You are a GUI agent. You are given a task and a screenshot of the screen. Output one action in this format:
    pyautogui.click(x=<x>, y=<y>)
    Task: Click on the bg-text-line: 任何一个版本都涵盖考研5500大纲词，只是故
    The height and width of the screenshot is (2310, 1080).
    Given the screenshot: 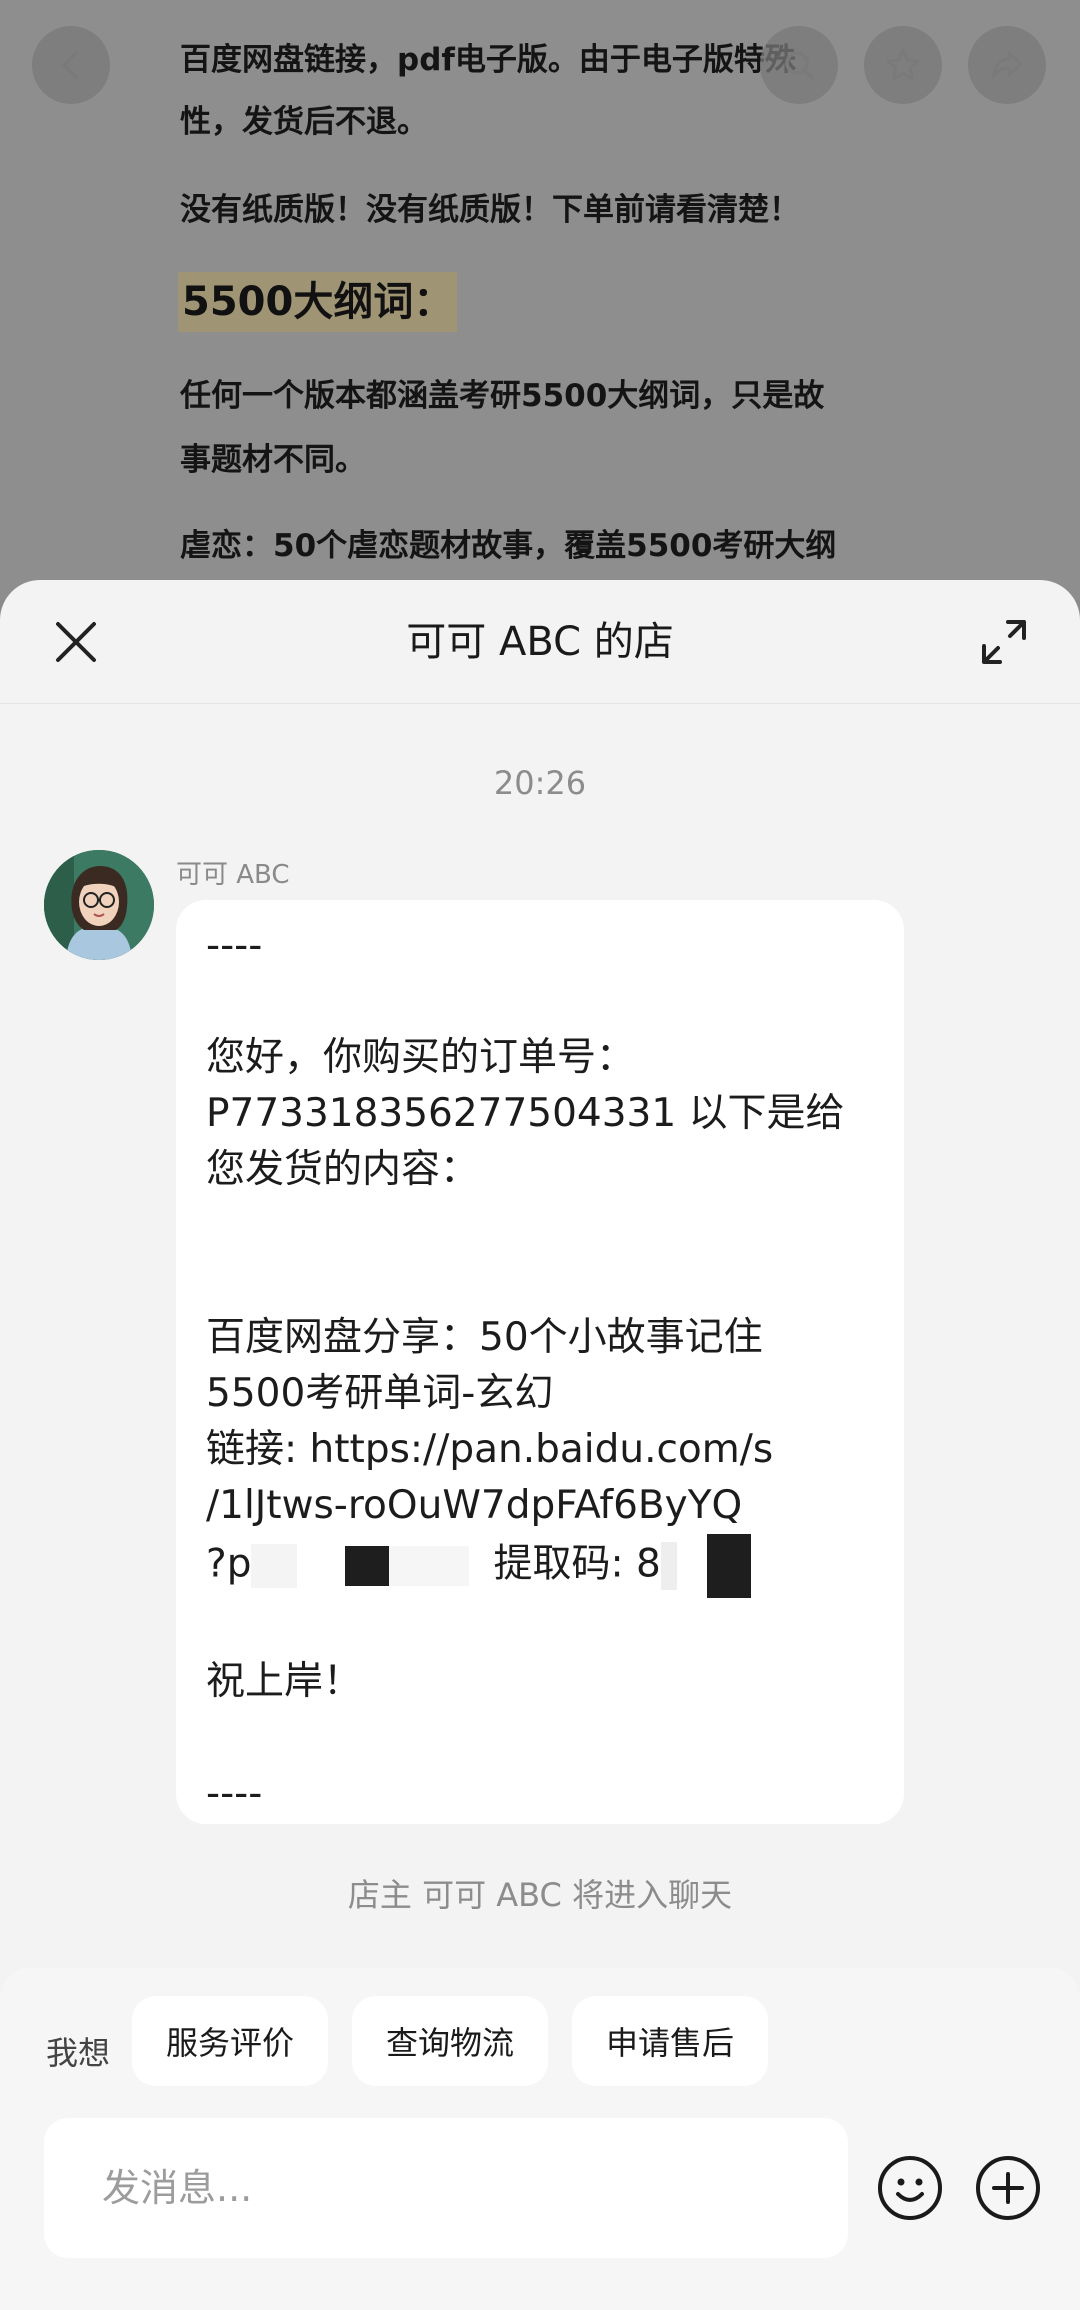 What is the action you would take?
    pyautogui.click(x=502, y=396)
    